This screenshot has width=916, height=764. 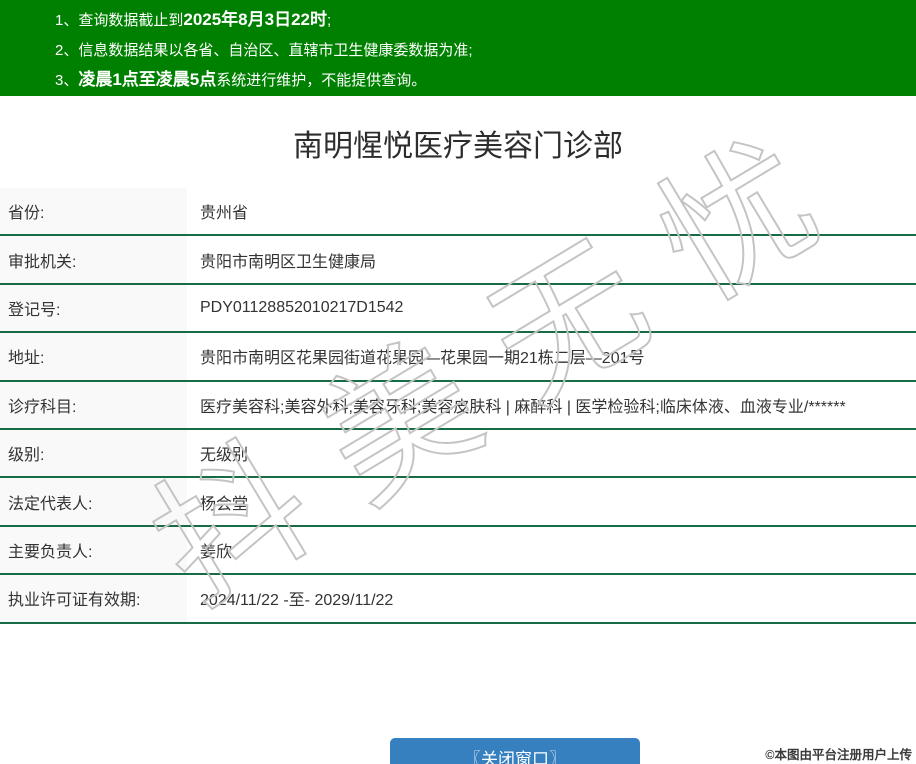 What do you see at coordinates (93, 356) in the screenshot?
I see `row-label: 地址:` at bounding box center [93, 356].